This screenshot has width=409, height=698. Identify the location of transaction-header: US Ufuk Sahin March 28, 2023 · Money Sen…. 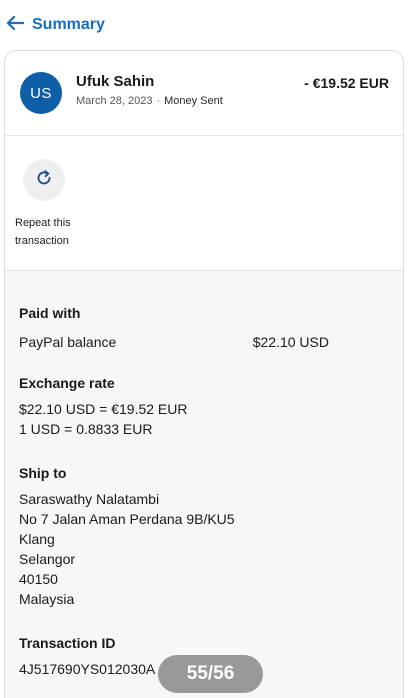
(204, 93).